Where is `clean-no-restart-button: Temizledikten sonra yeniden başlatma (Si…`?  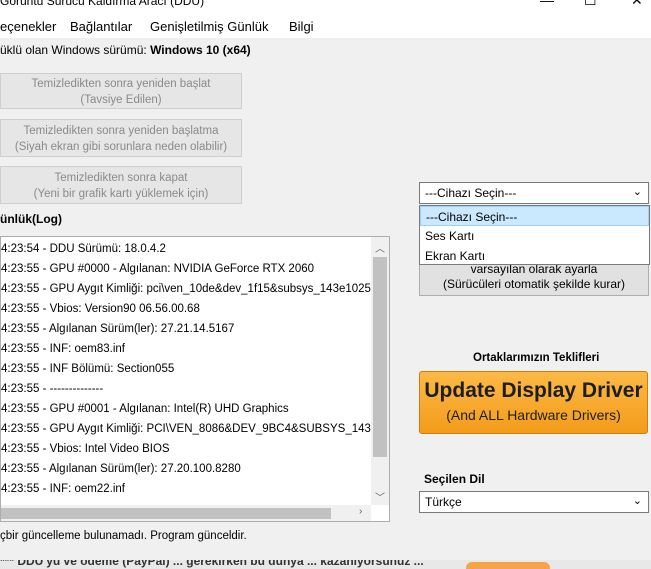
clean-no-restart-button: Temizledikten sonra yeniden başlatma (Si… is located at coordinates (121, 138).